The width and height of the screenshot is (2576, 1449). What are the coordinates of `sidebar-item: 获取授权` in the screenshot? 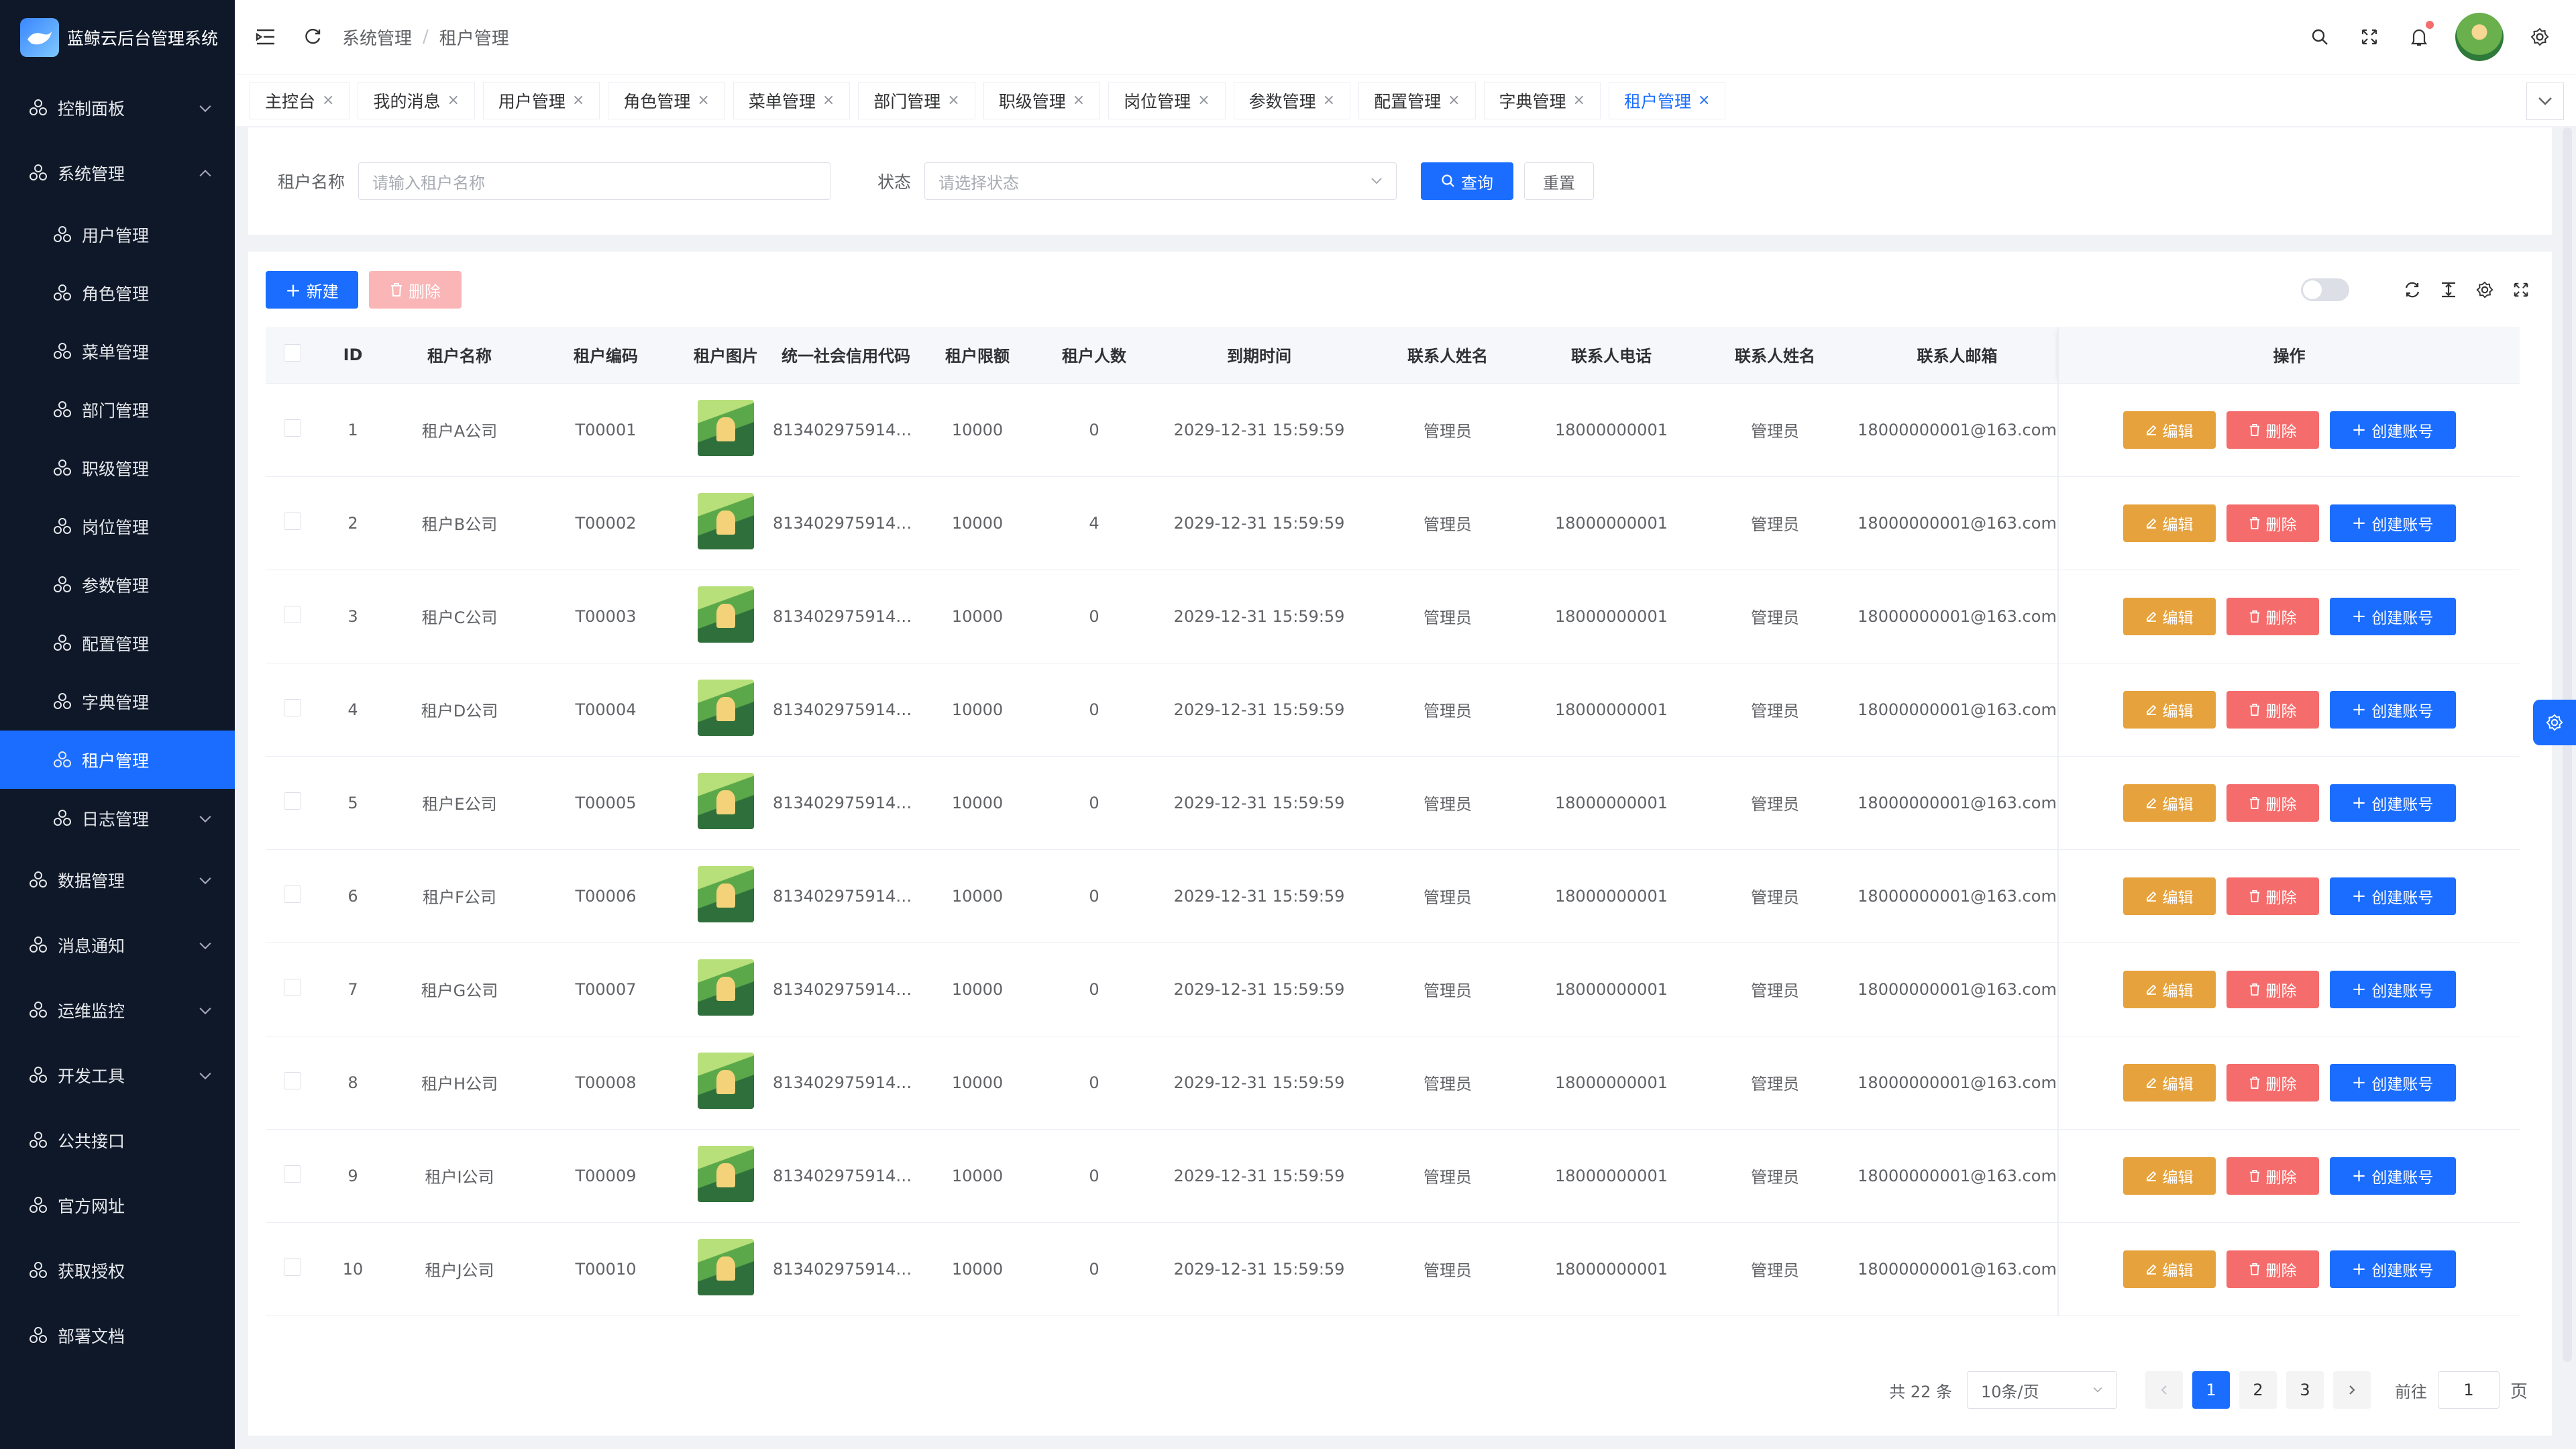 It's located at (117, 1270).